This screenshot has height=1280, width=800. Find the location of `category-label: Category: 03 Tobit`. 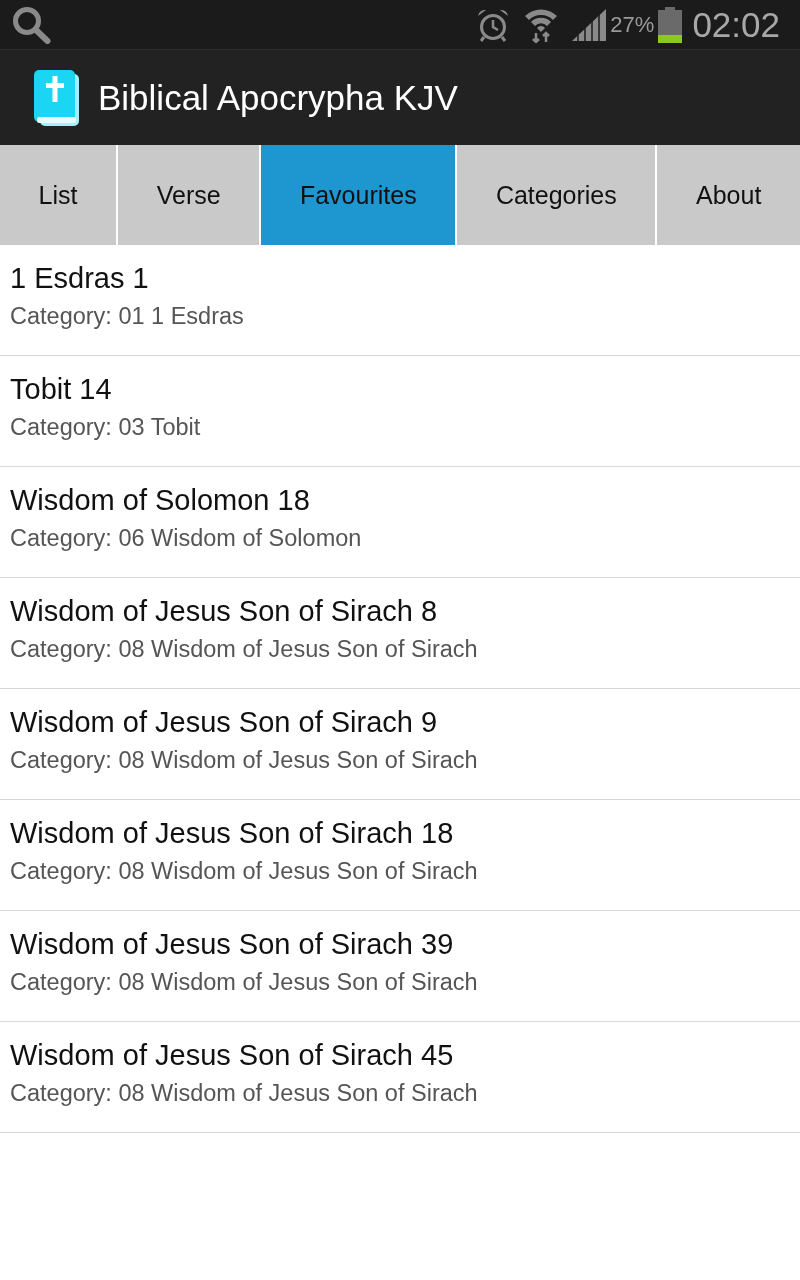

category-label: Category: 03 Tobit is located at coordinates (105, 427).